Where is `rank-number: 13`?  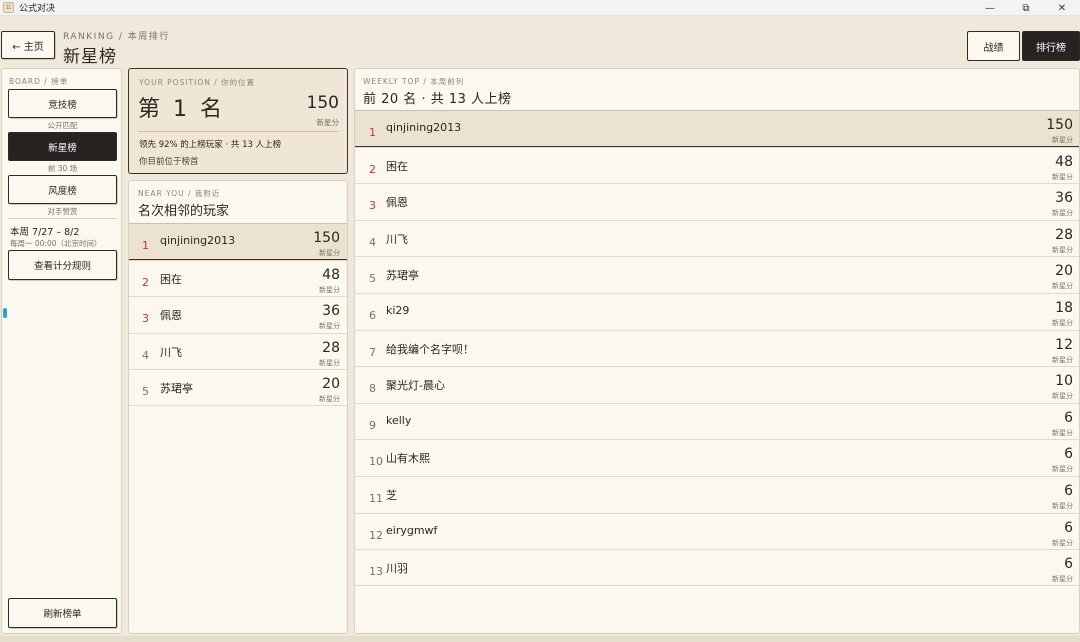
rank-number: 13 is located at coordinates (376, 572).